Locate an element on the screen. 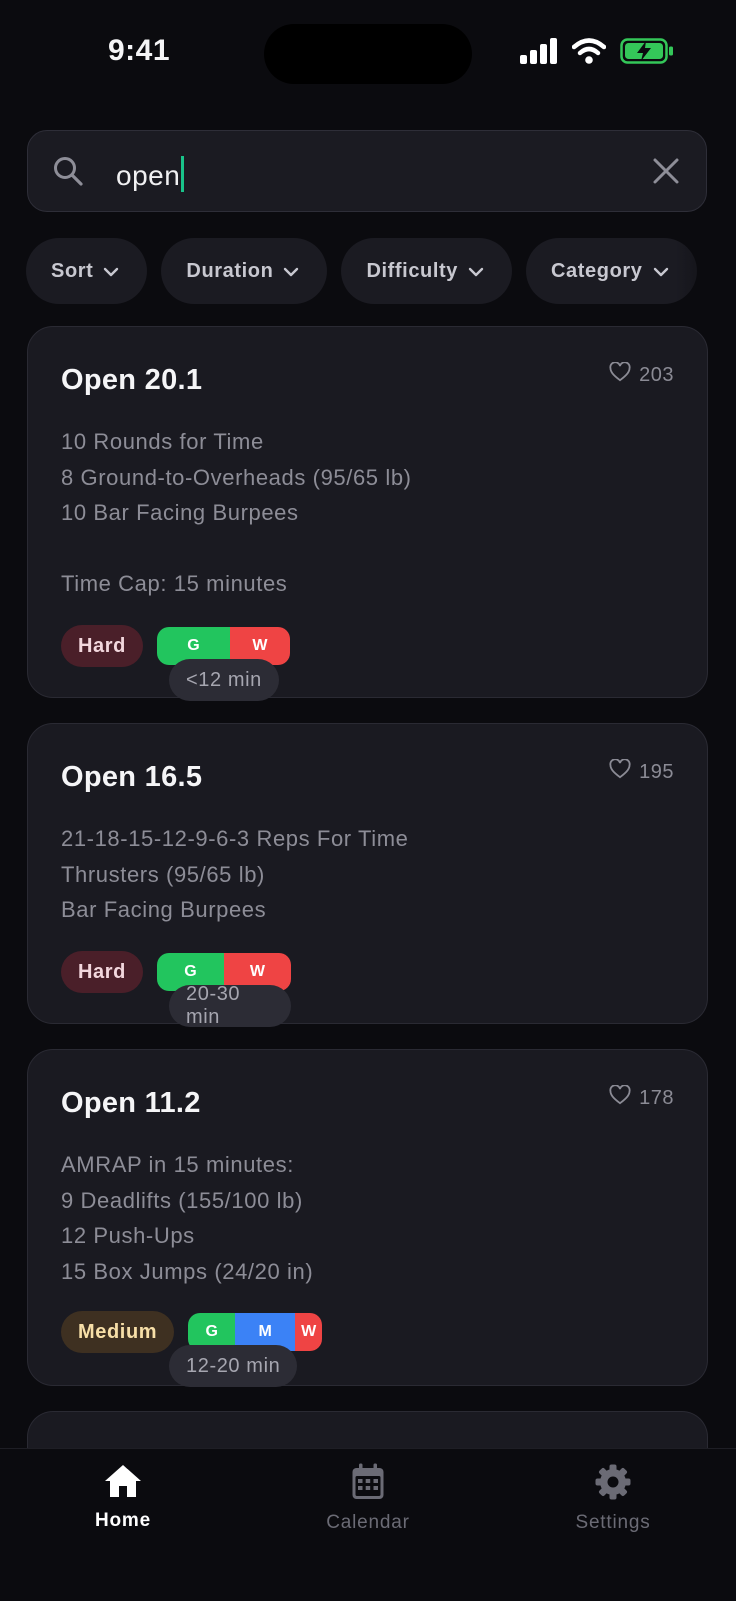 The height and width of the screenshot is (1601, 736). home-icon is located at coordinates (123, 1483).